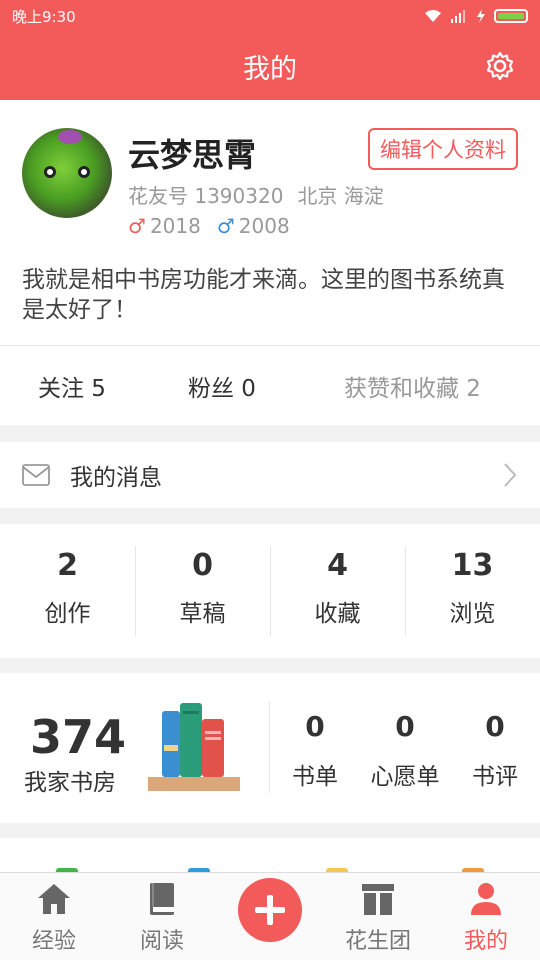  What do you see at coordinates (270, 69) in the screenshot?
I see `page-title: 我的` at bounding box center [270, 69].